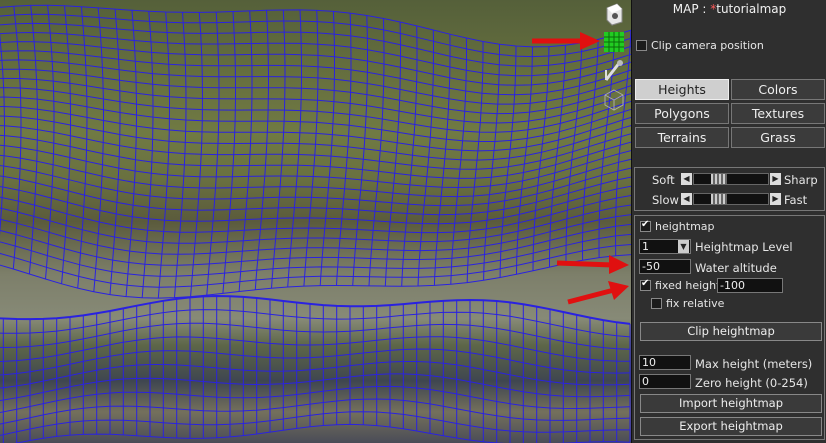 This screenshot has height=443, width=826. What do you see at coordinates (665, 246) in the screenshot?
I see `heightmap-level-select: 1 ▼` at bounding box center [665, 246].